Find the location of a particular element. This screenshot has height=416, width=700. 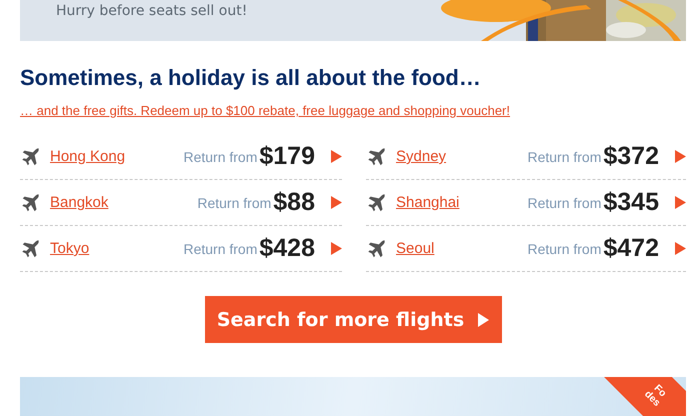

destination-link: Tokyo is located at coordinates (117, 248).